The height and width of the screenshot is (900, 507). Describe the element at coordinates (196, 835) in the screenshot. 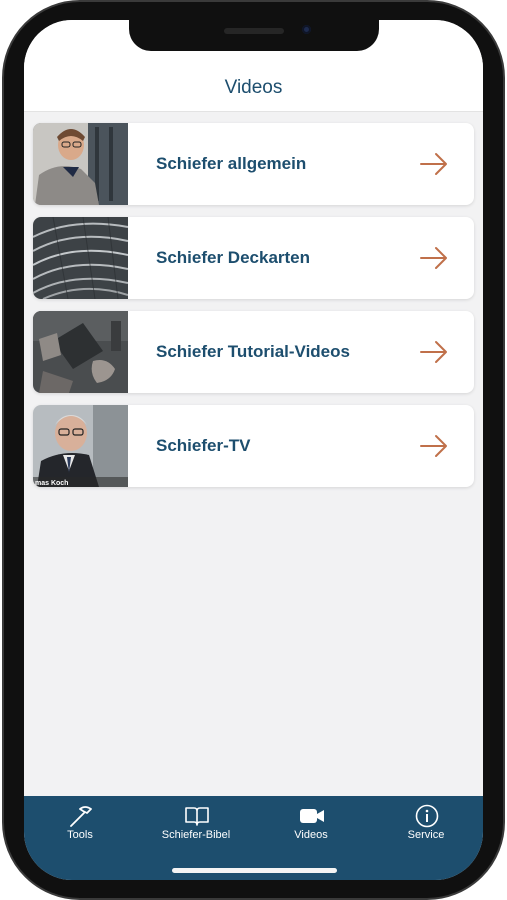

I see `tab-label: Schiefer-Bibel` at that location.